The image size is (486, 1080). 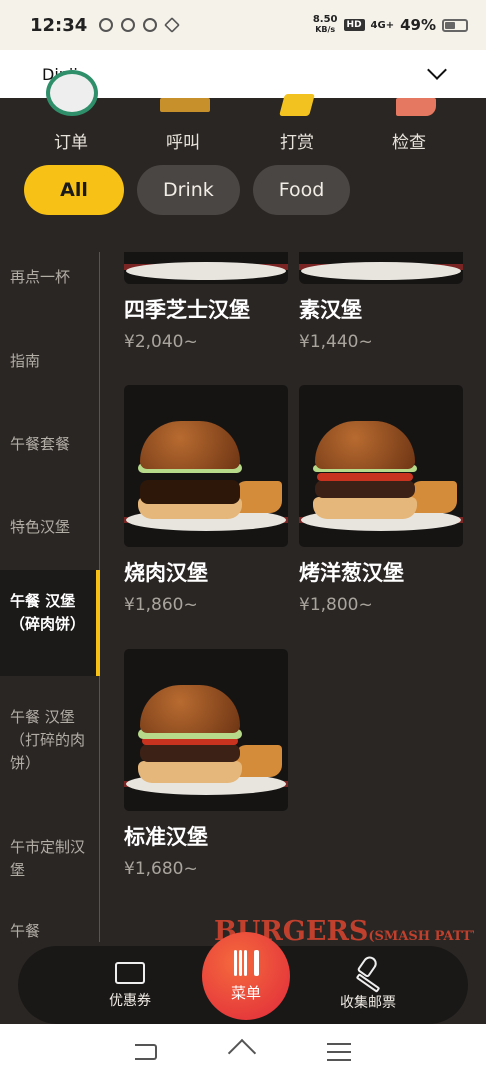 I want to click on category-item-active: 午餐 汉堡（碎肉饼）, so click(x=50, y=623).